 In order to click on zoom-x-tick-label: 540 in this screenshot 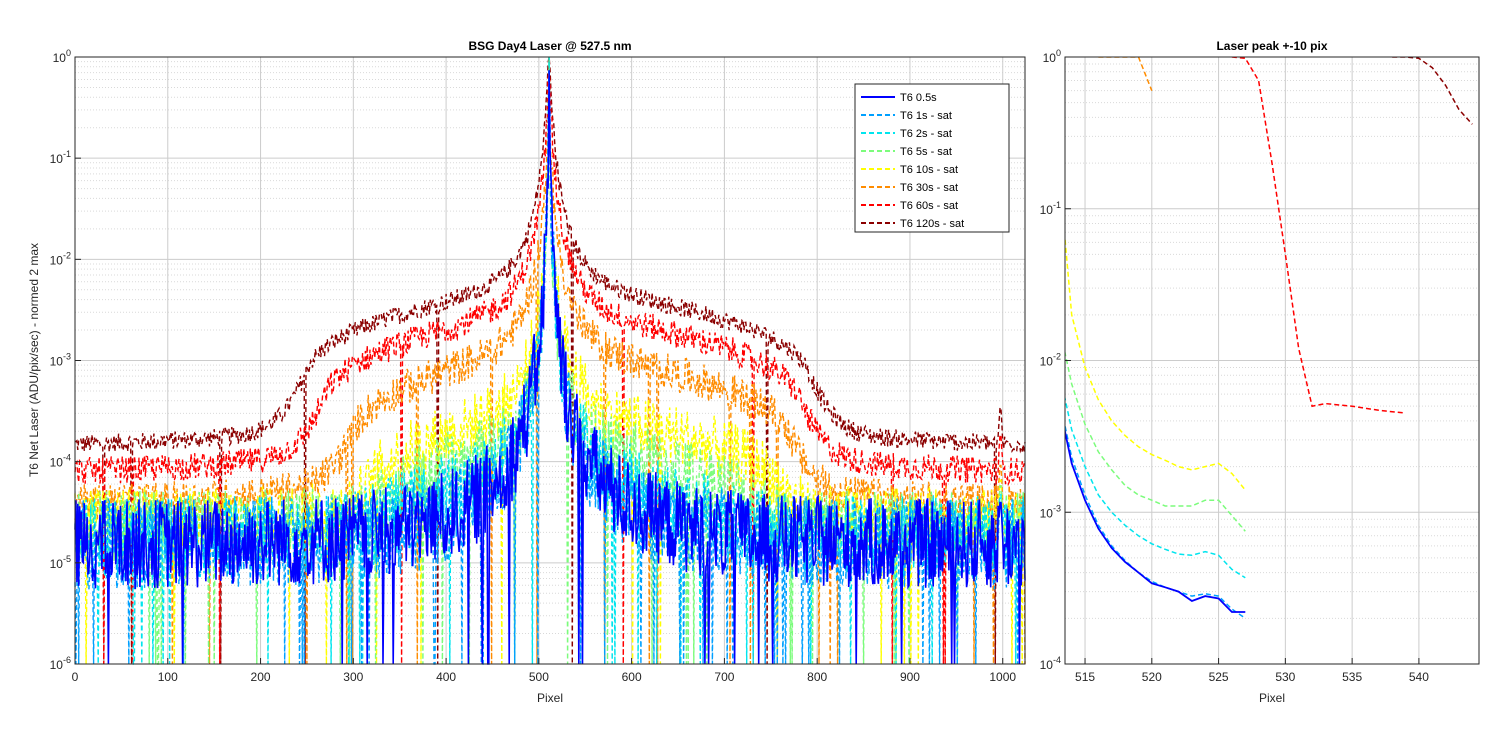, I will do `click(1419, 677)`.